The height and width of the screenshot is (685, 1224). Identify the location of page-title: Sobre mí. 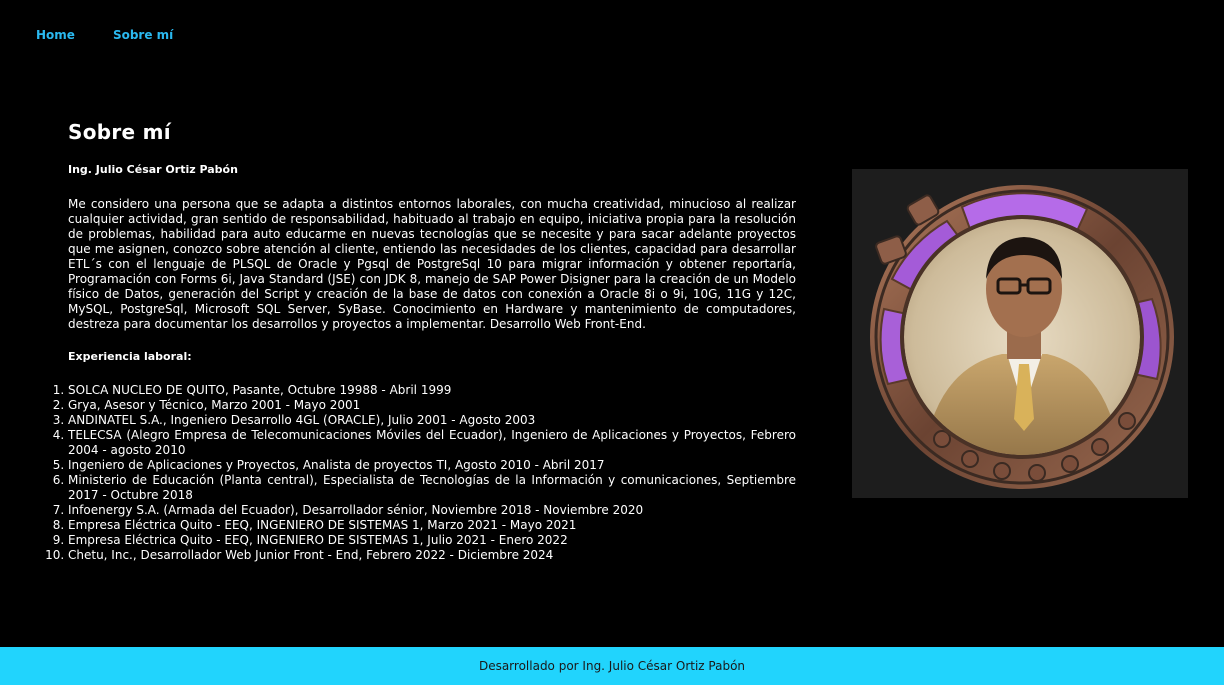
(119, 132).